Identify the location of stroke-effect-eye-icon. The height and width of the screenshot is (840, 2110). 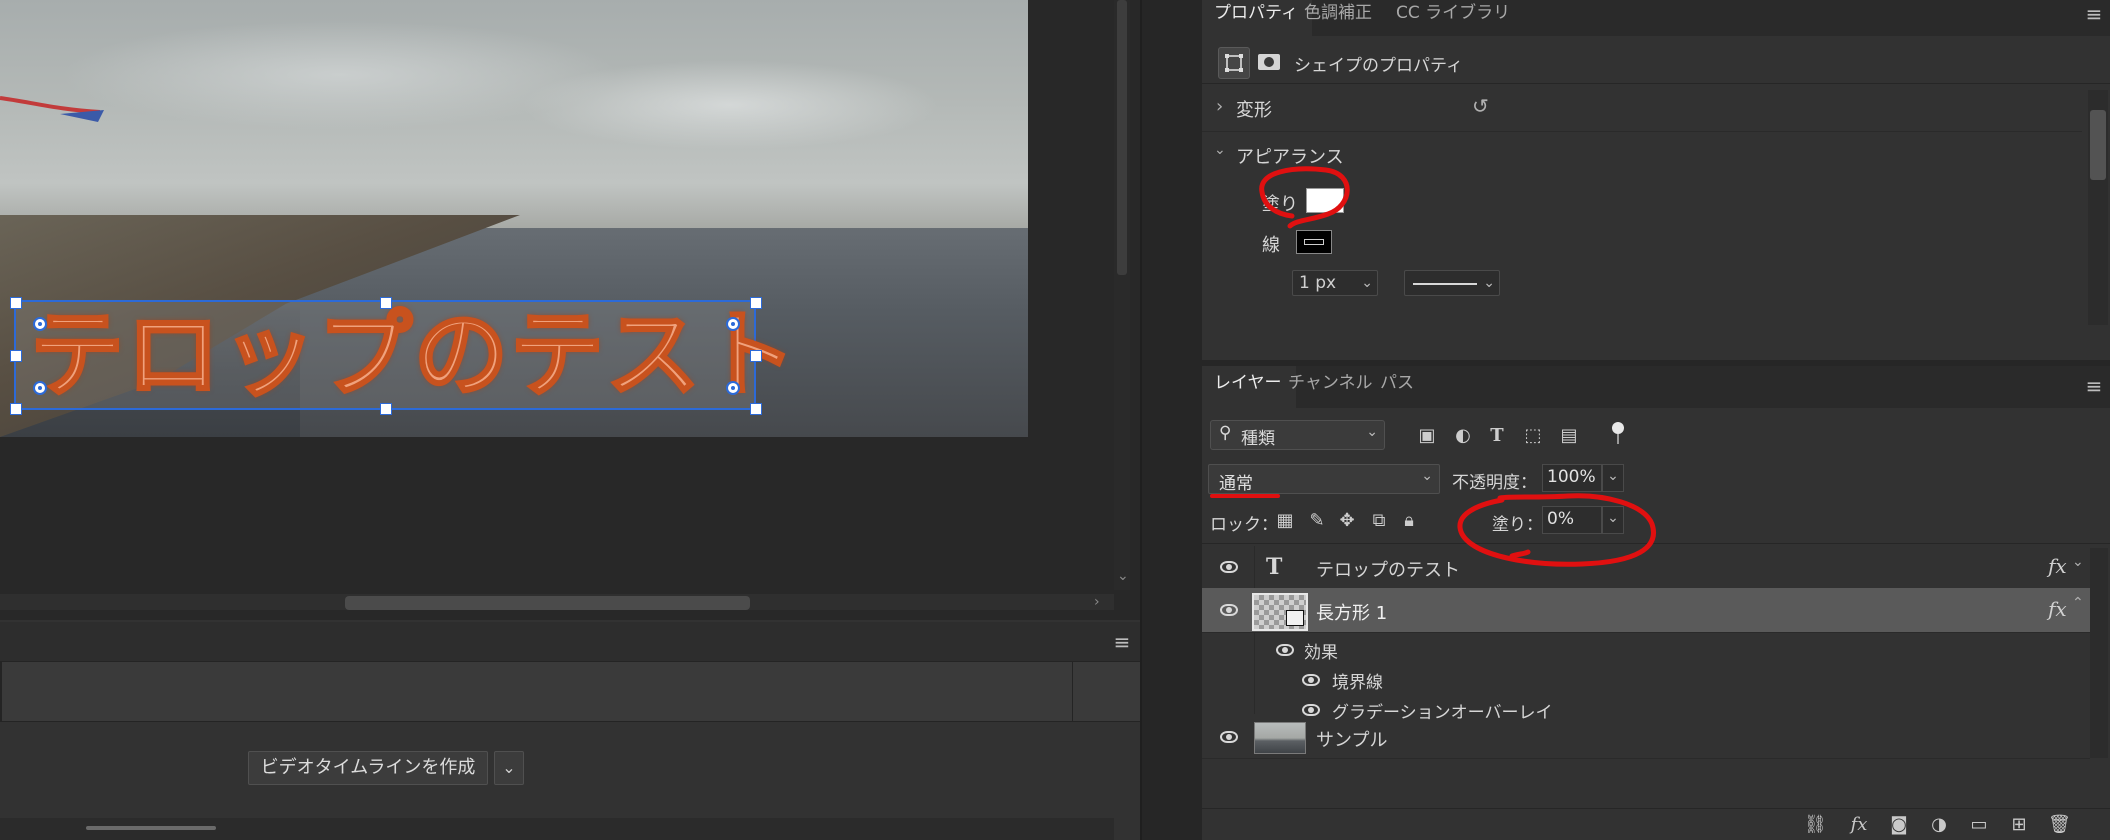
(1311, 680).